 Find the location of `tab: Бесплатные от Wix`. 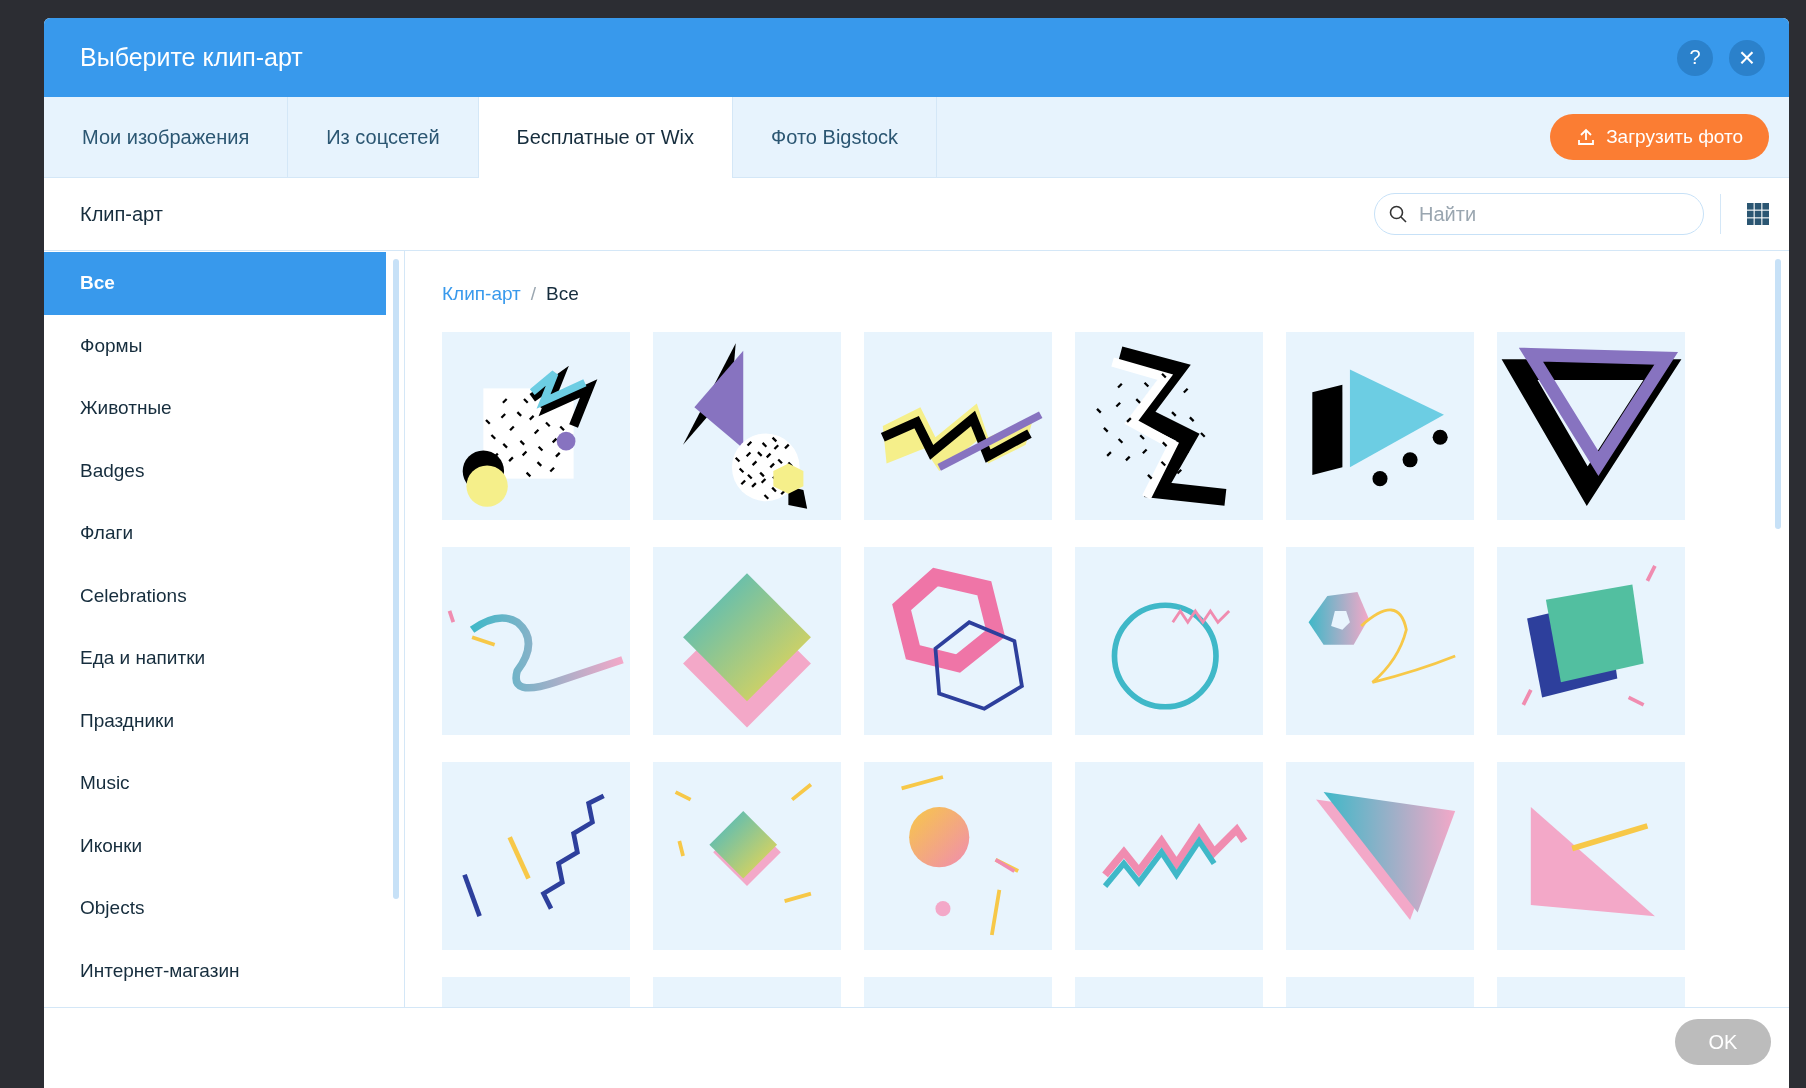

tab: Бесплатные от Wix is located at coordinates (606, 137).